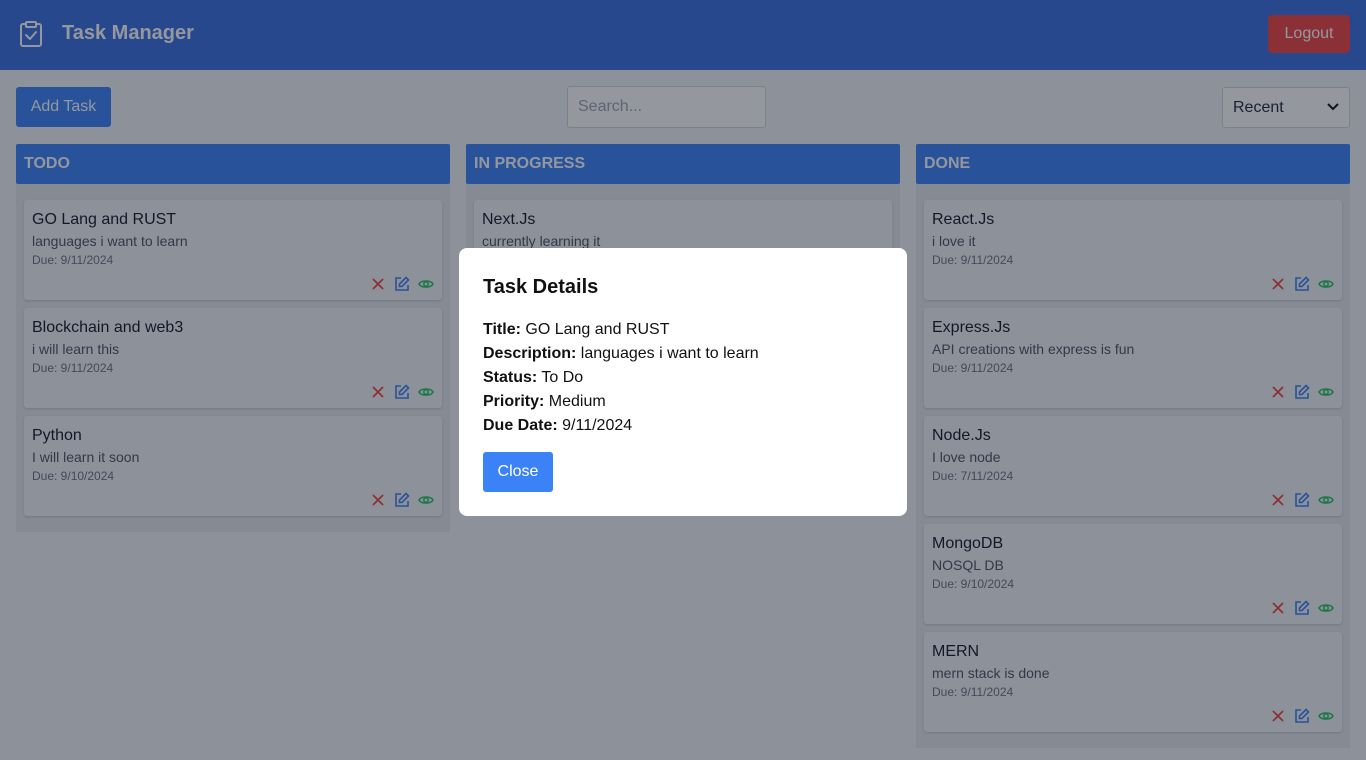 This screenshot has width=1366, height=760. What do you see at coordinates (520, 425) in the screenshot?
I see `detail-due-date-label: Due Date:` at bounding box center [520, 425].